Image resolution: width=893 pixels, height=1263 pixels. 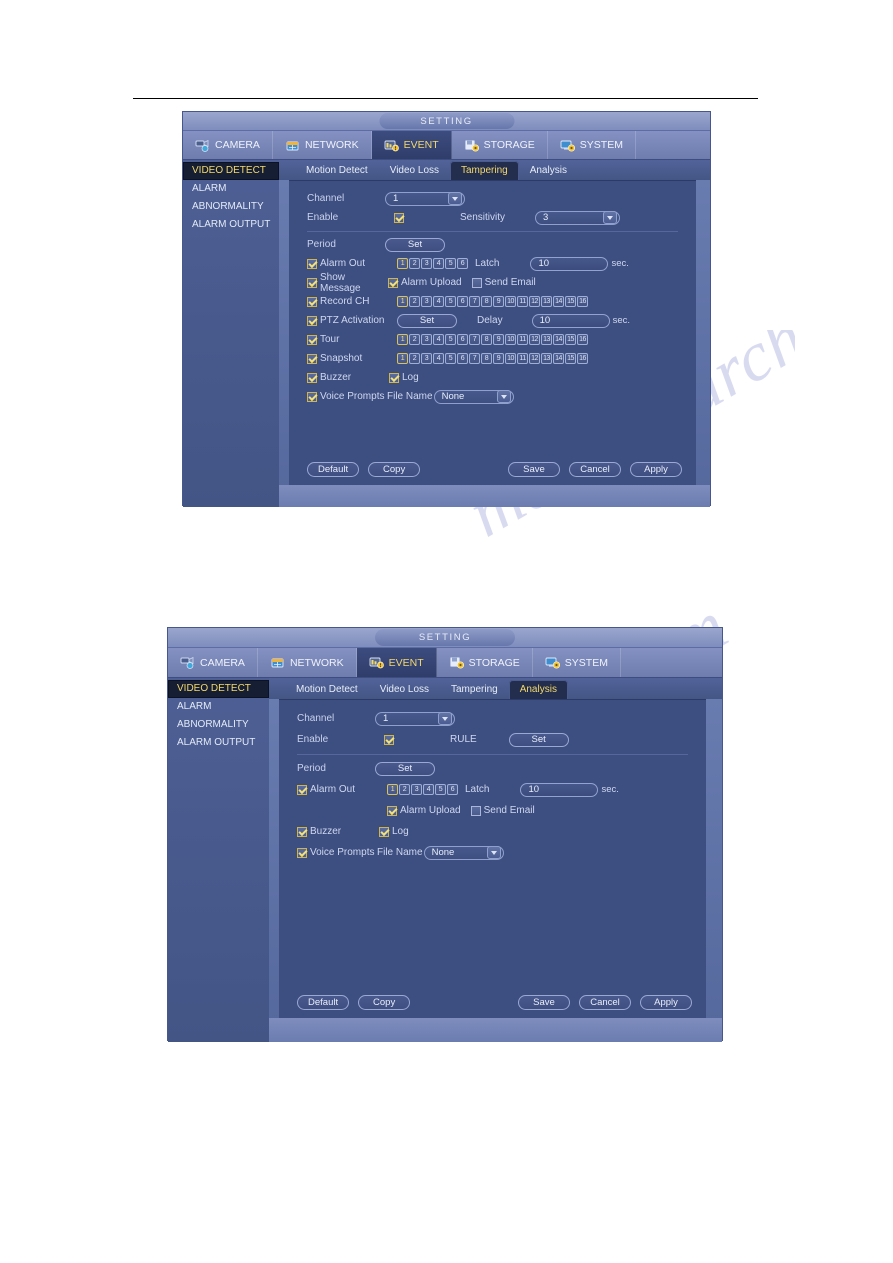 What do you see at coordinates (582, 301) in the screenshot?
I see `record-ch-chip: 16` at bounding box center [582, 301].